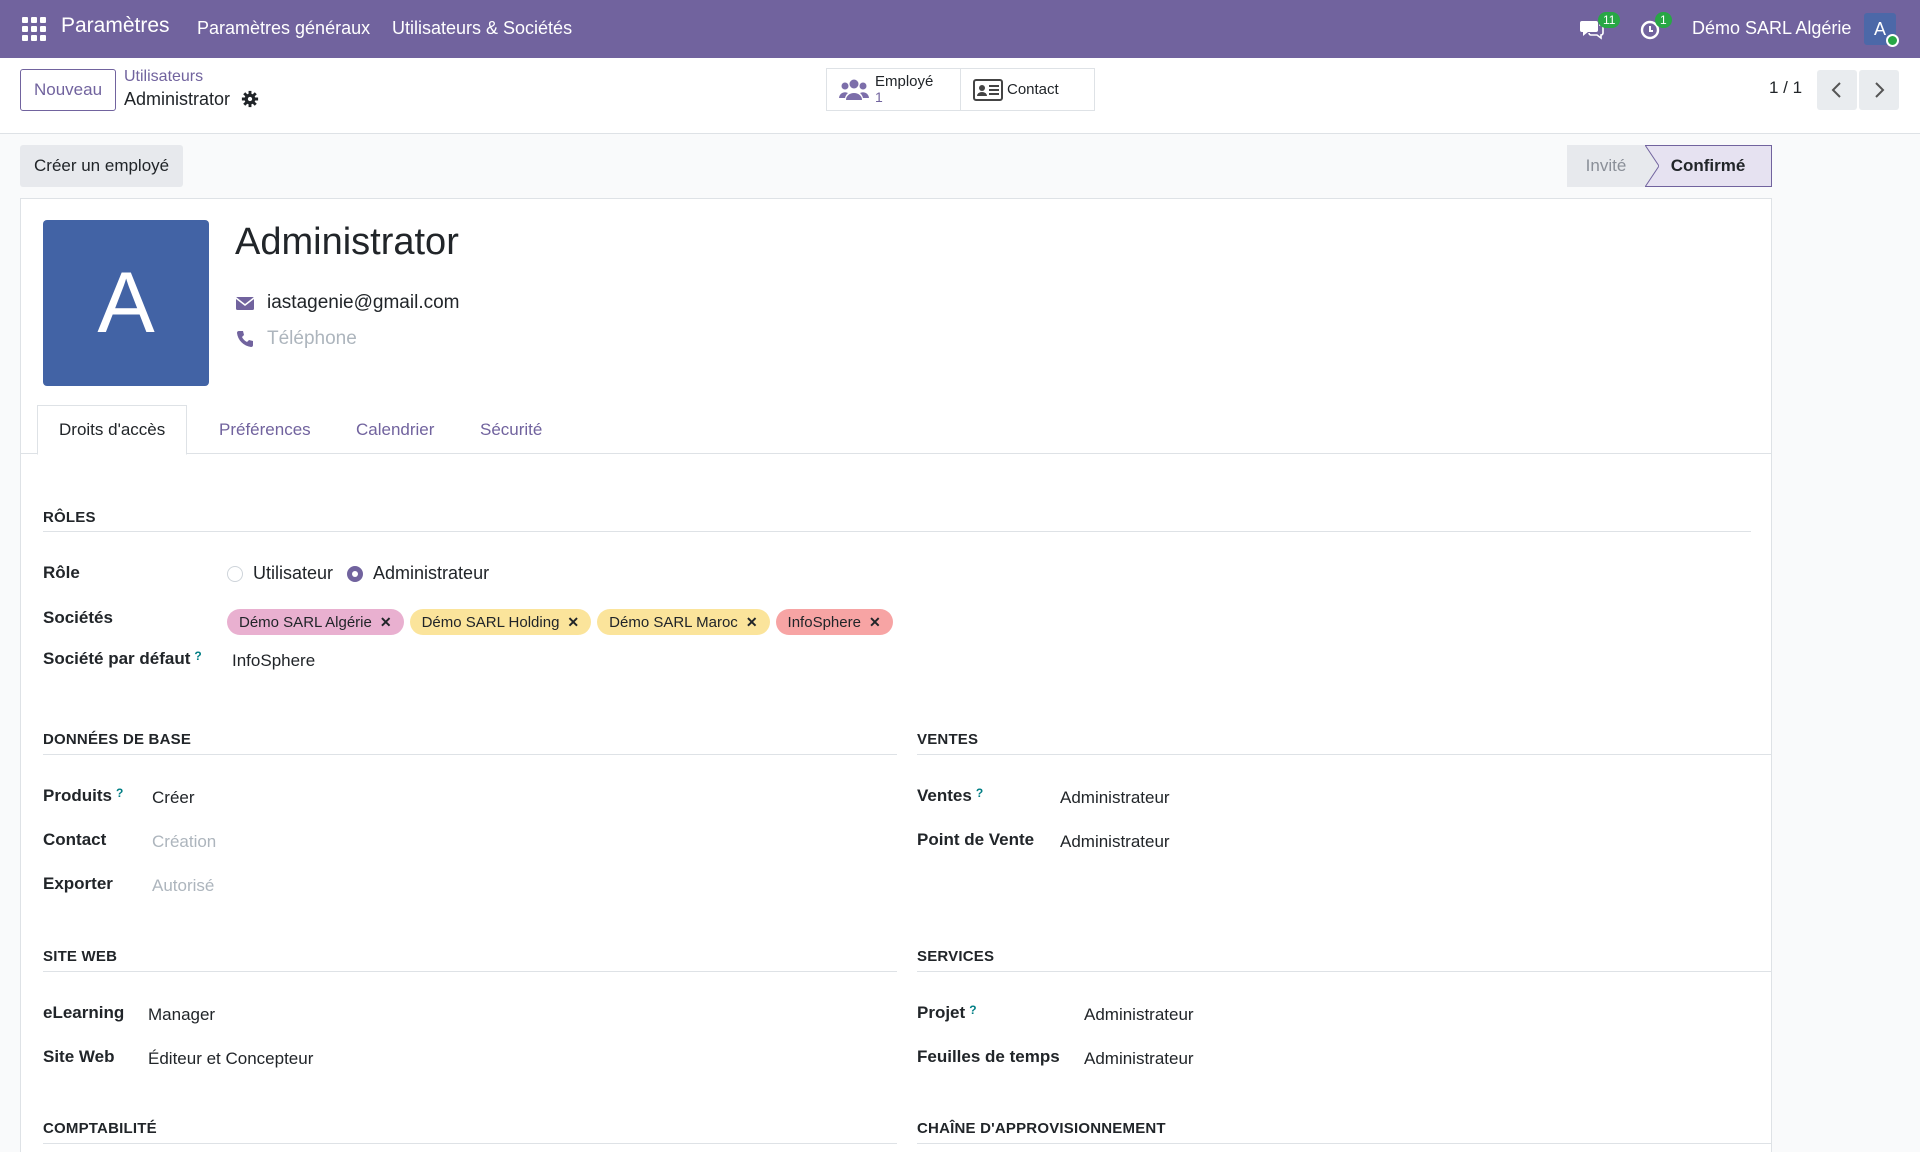 This screenshot has width=1920, height=1152. What do you see at coordinates (100, 1128) in the screenshot?
I see `section-title-accounting: COMPTABILITÉ` at bounding box center [100, 1128].